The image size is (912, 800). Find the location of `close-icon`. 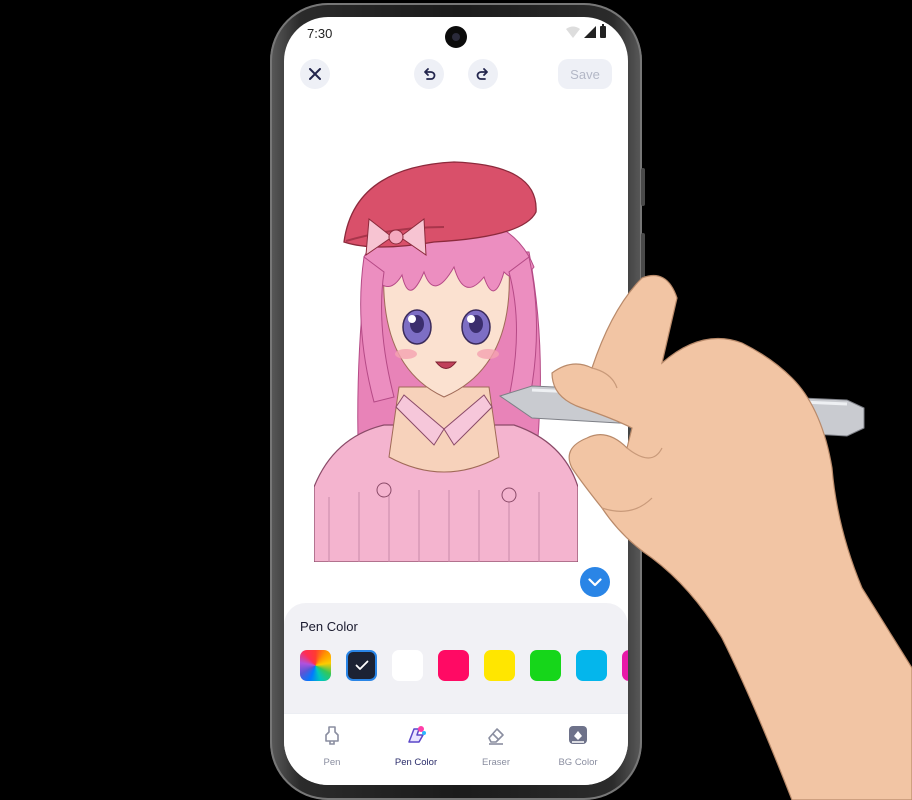

close-icon is located at coordinates (315, 74).